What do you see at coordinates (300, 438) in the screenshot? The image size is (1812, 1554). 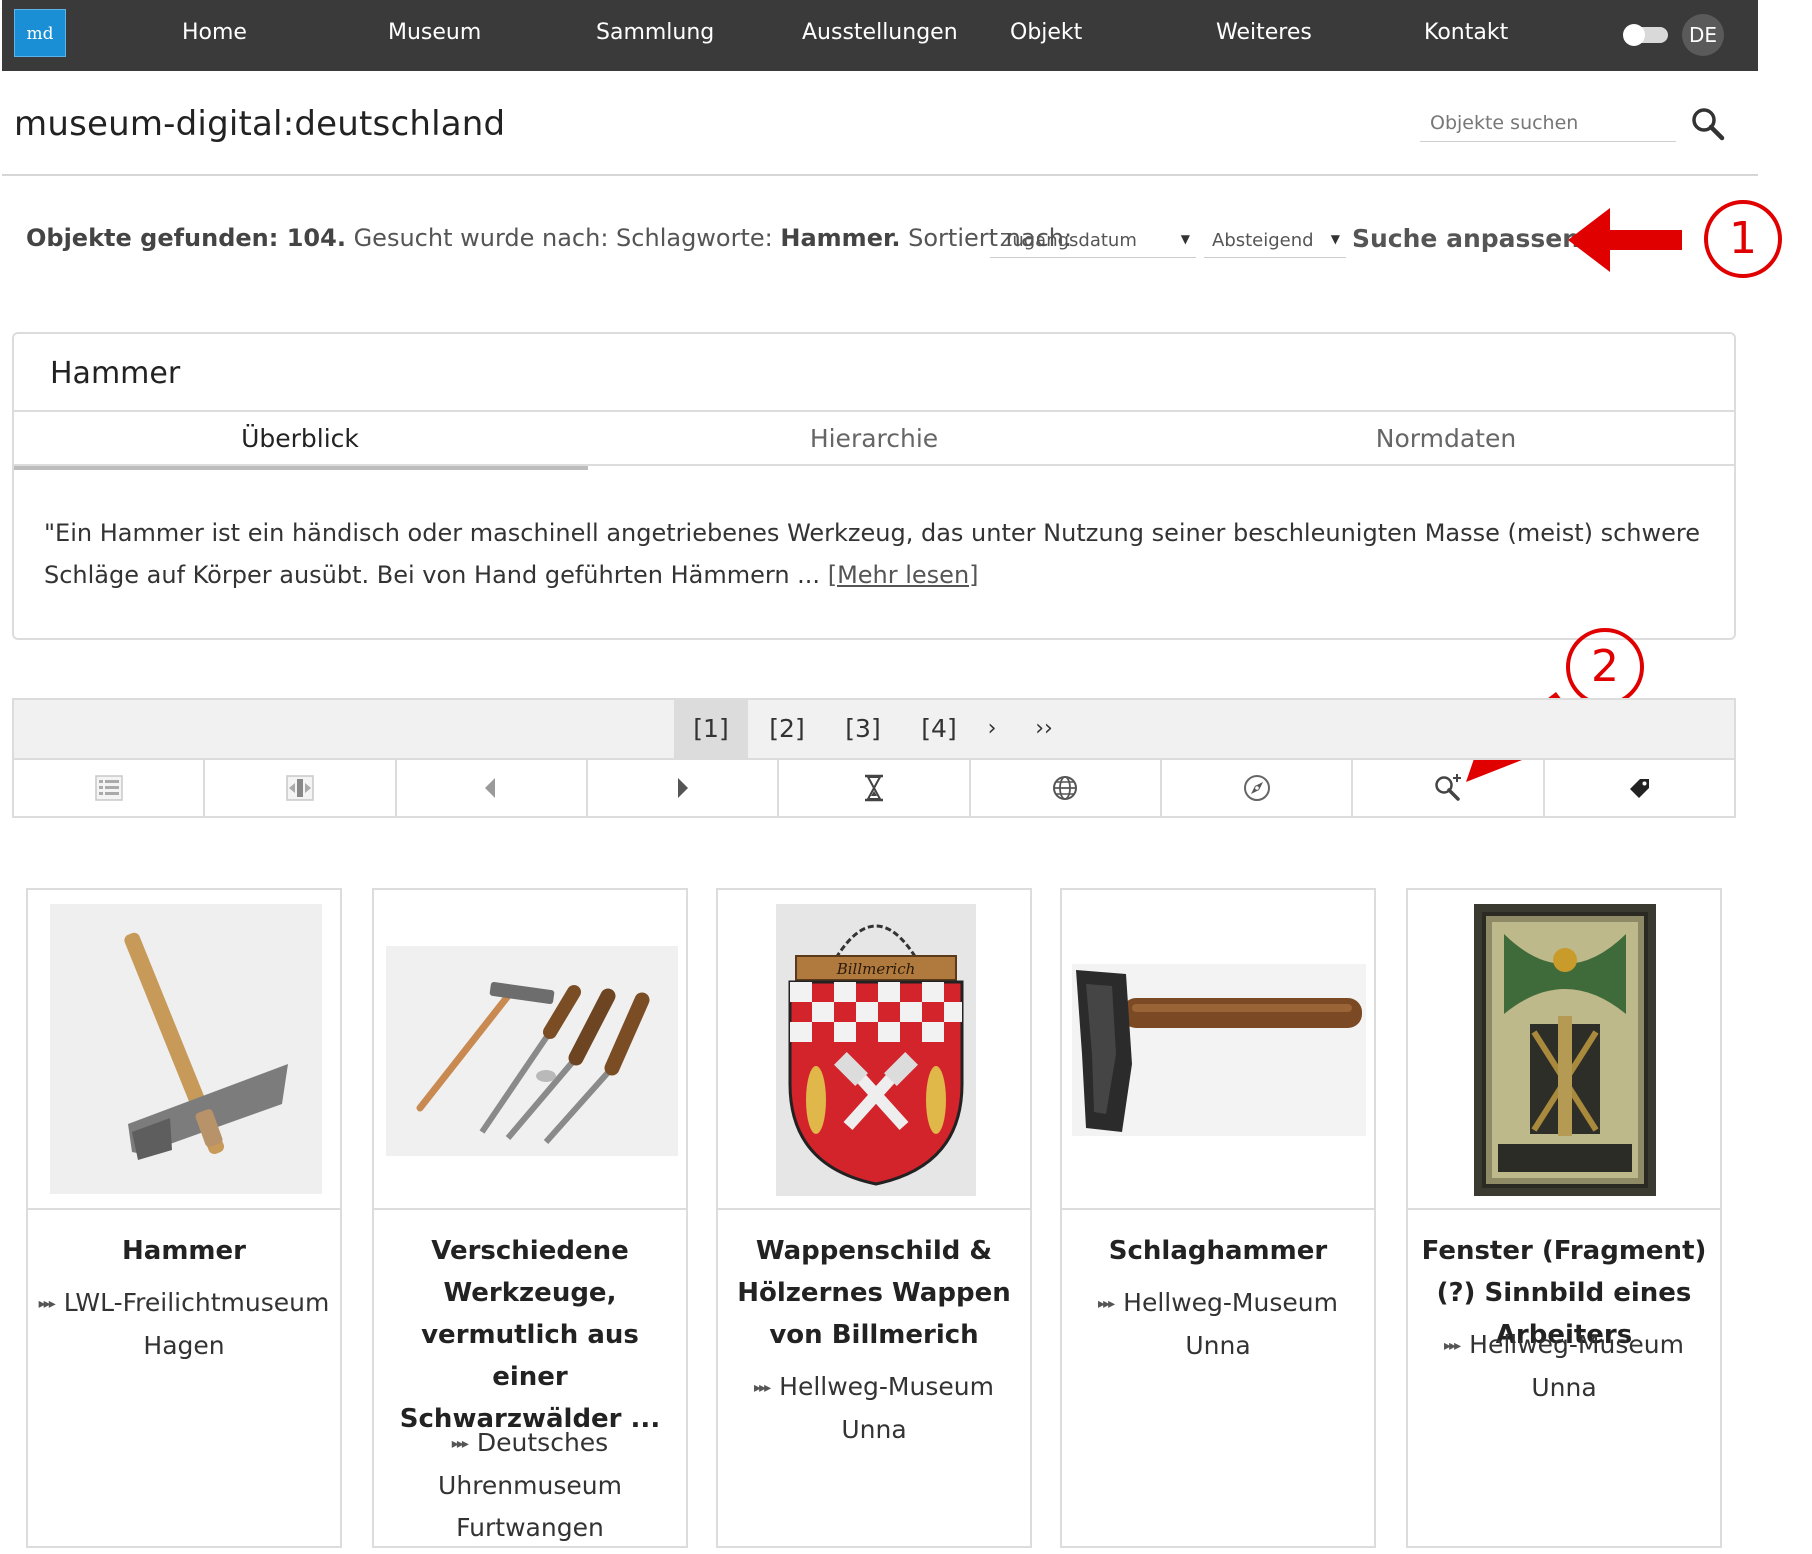 I see `tab-ueberblick: Überblick` at bounding box center [300, 438].